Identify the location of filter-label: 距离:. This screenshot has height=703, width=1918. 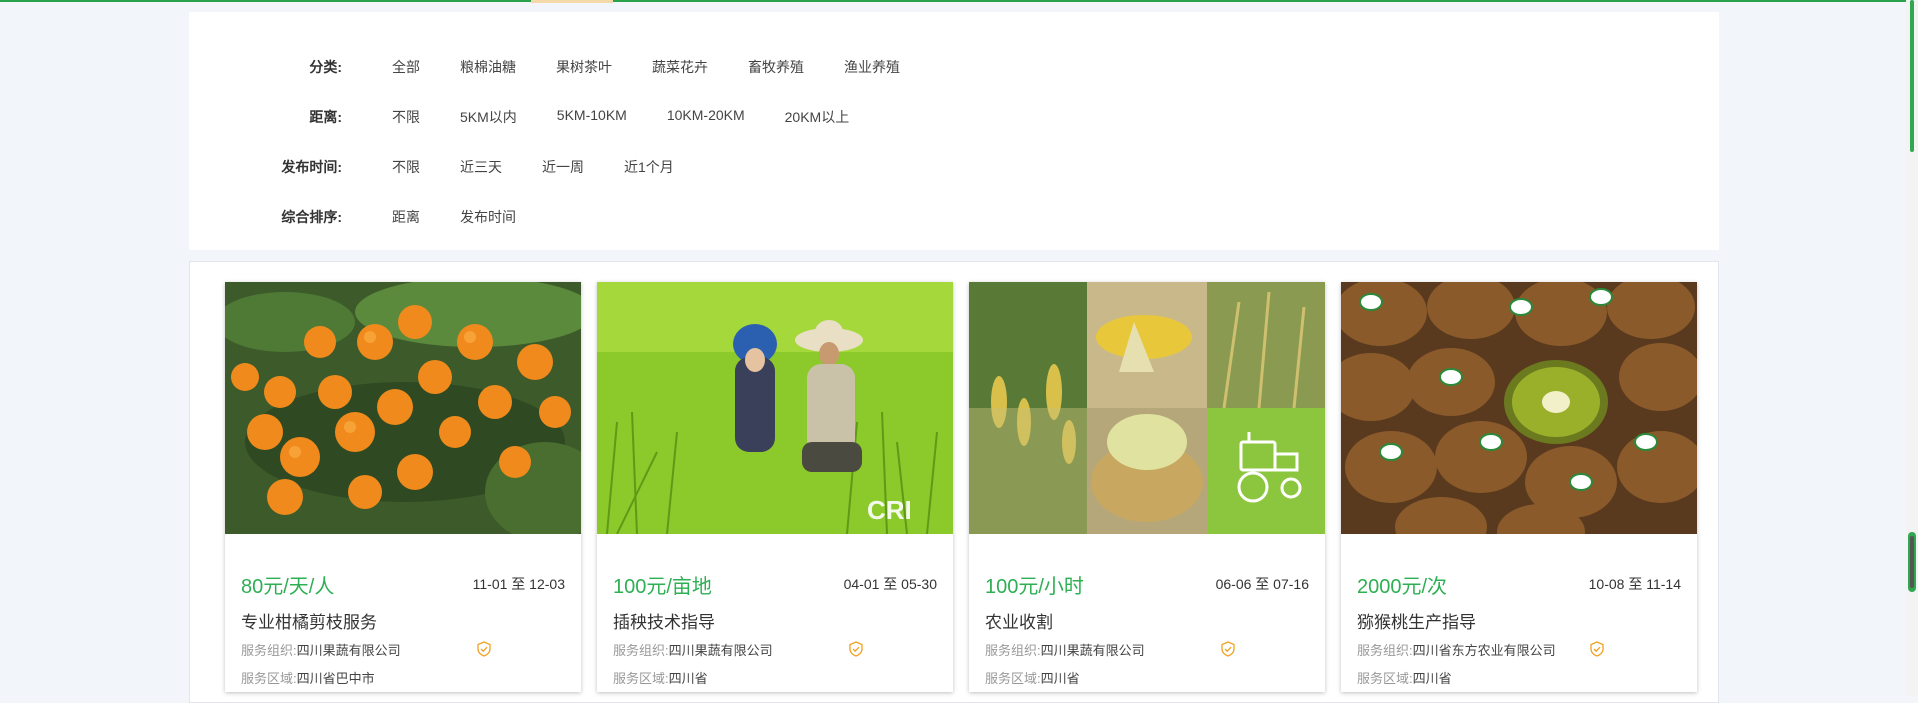
(325, 117).